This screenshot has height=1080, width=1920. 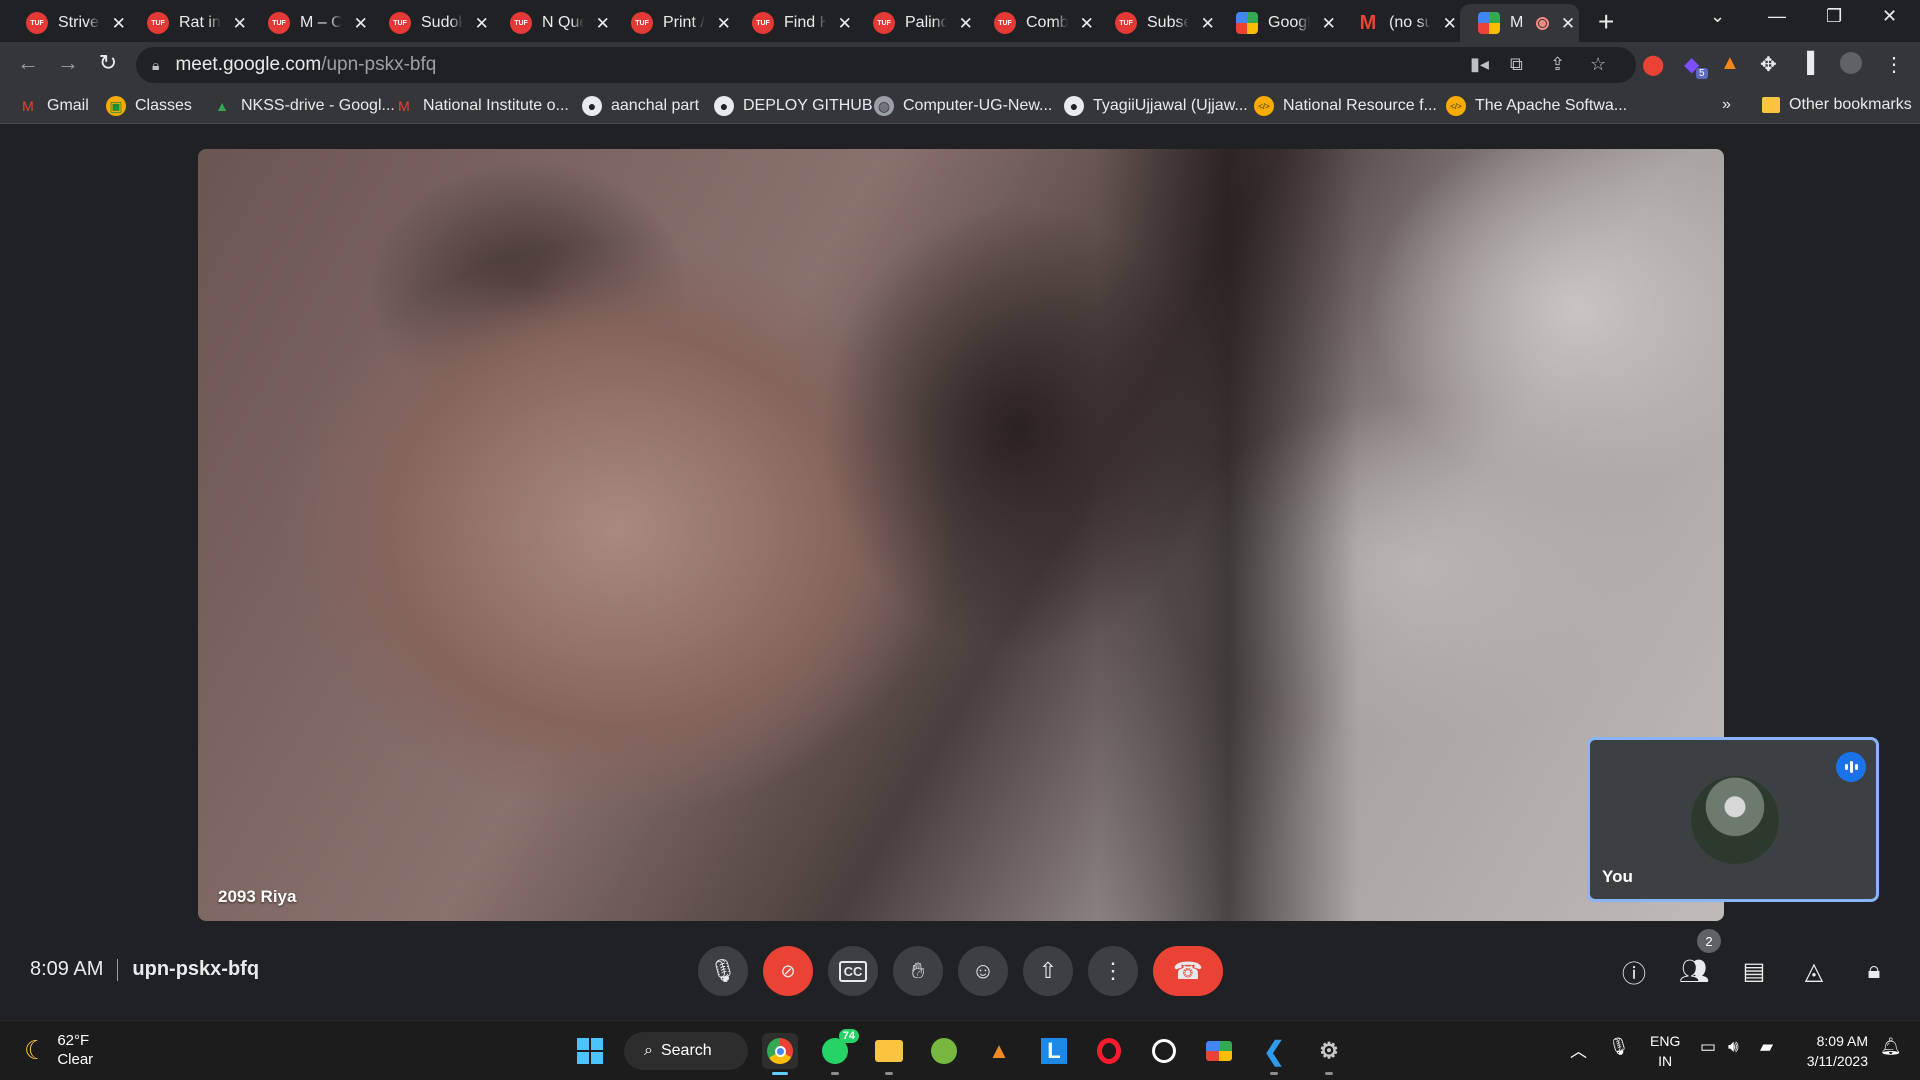 What do you see at coordinates (1113, 971) in the screenshot?
I see `more-options-button: ⋮` at bounding box center [1113, 971].